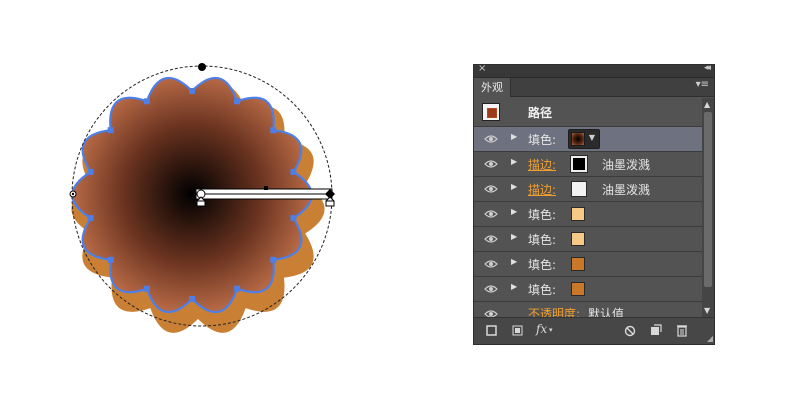  What do you see at coordinates (588, 112) in the screenshot?
I see `appearance-header: 路径` at bounding box center [588, 112].